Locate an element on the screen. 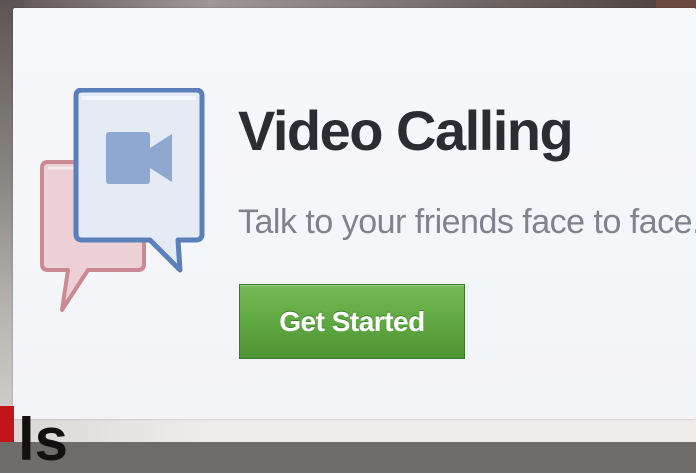 The image size is (696, 473). dialog-title: Video Calling is located at coordinates (406, 130).